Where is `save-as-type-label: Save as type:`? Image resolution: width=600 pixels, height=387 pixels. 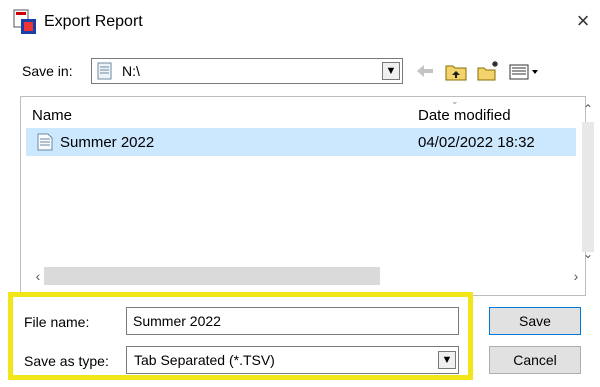 save-as-type-label: Save as type: is located at coordinates (66, 361).